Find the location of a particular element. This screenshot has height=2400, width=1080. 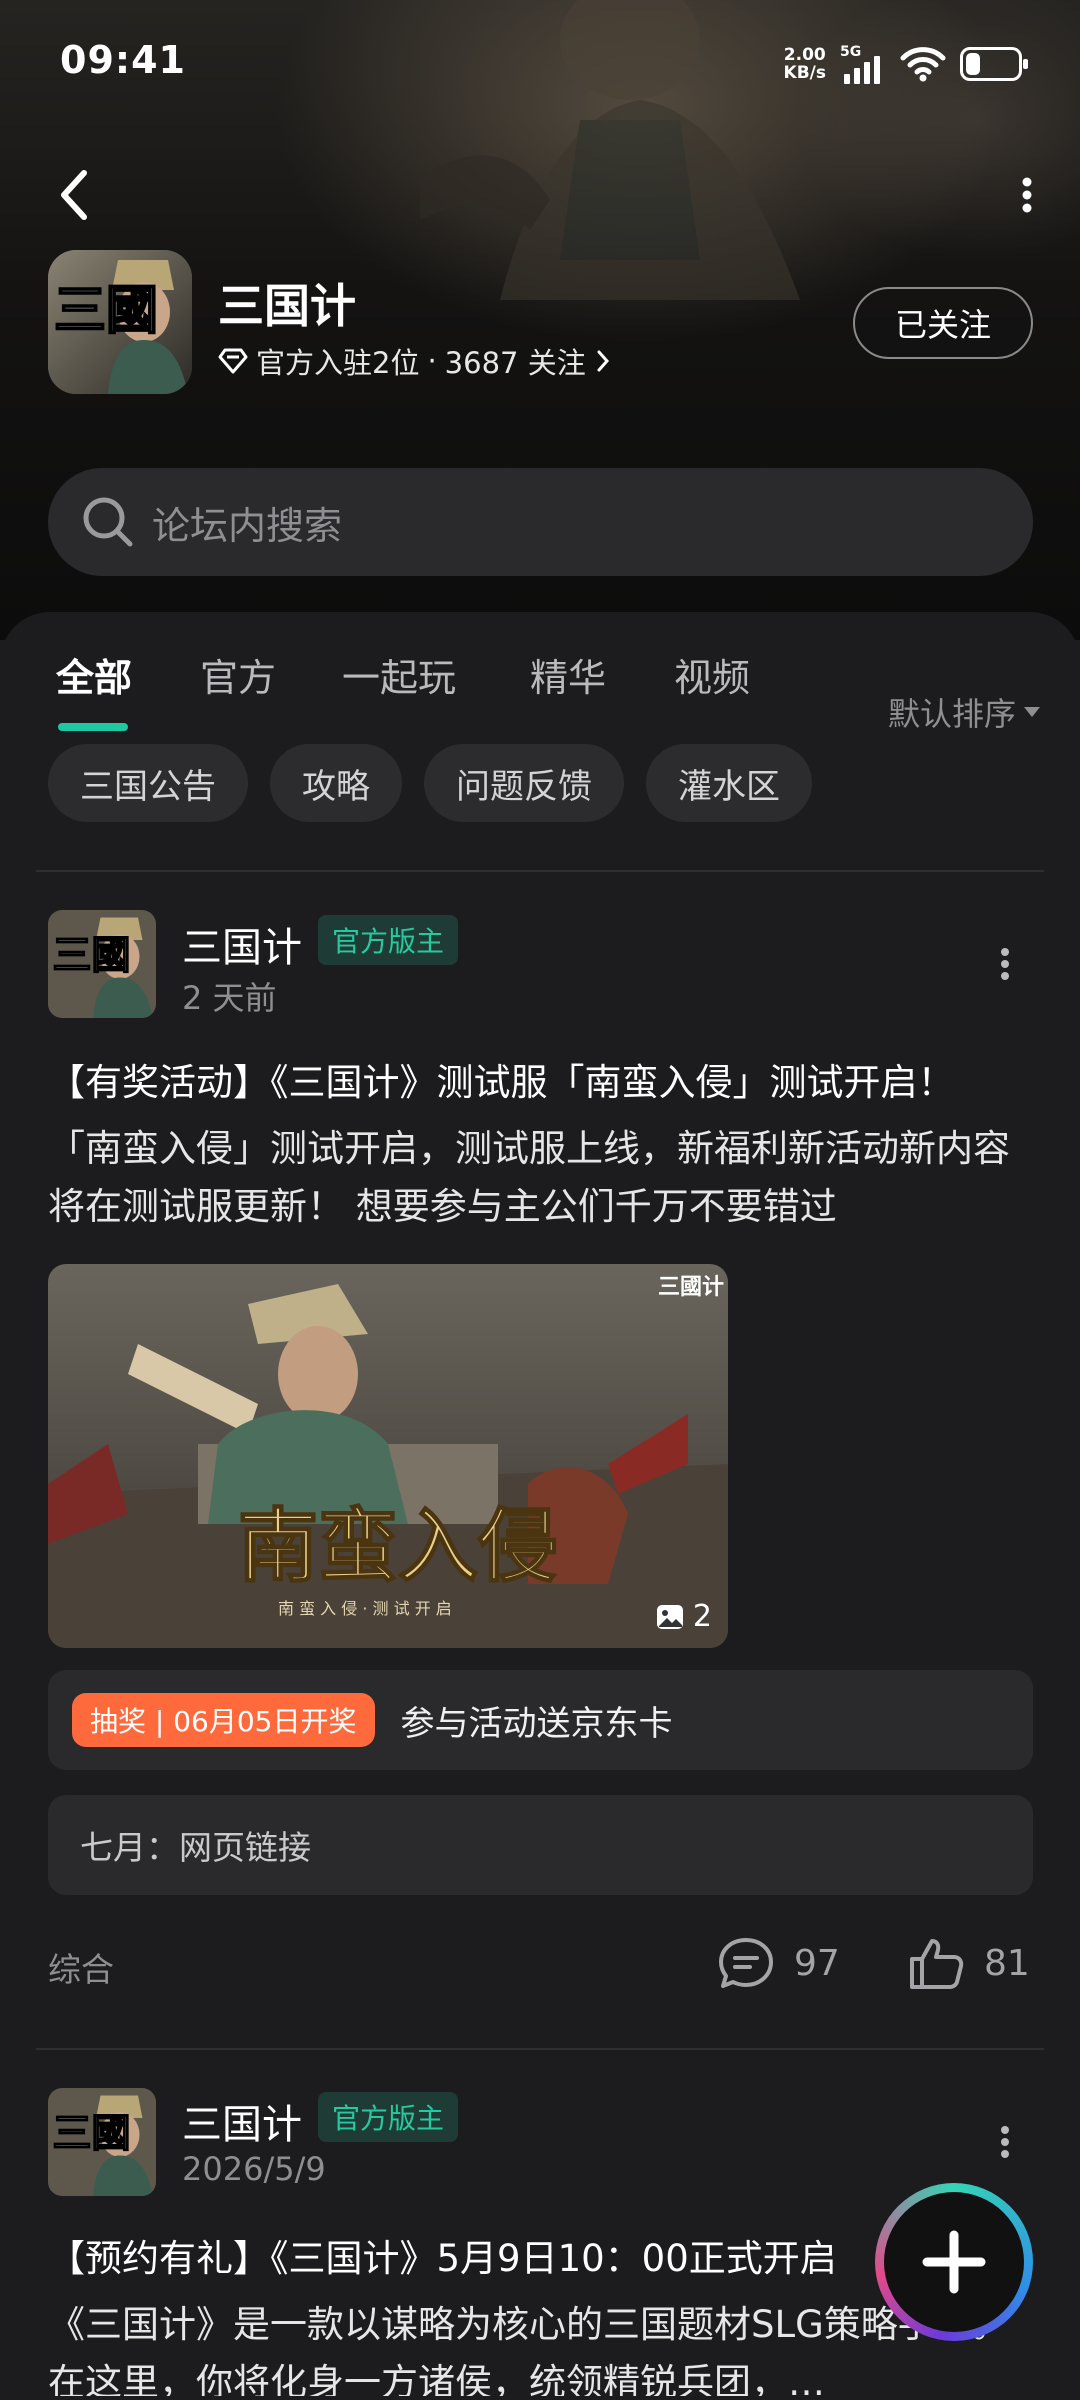

image-subline: 南 蛮 入 侵 · 测 试 开 启 is located at coordinates (365, 1608).